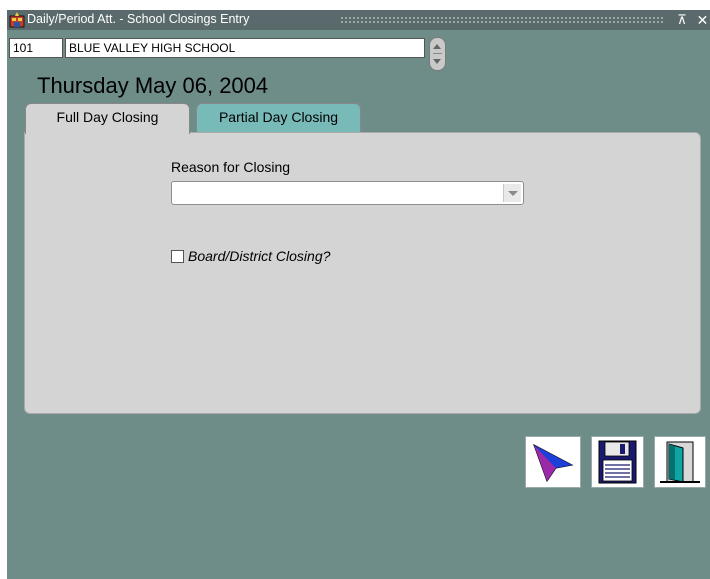 This screenshot has width=710, height=579. I want to click on chevron-down-icon, so click(513, 193).